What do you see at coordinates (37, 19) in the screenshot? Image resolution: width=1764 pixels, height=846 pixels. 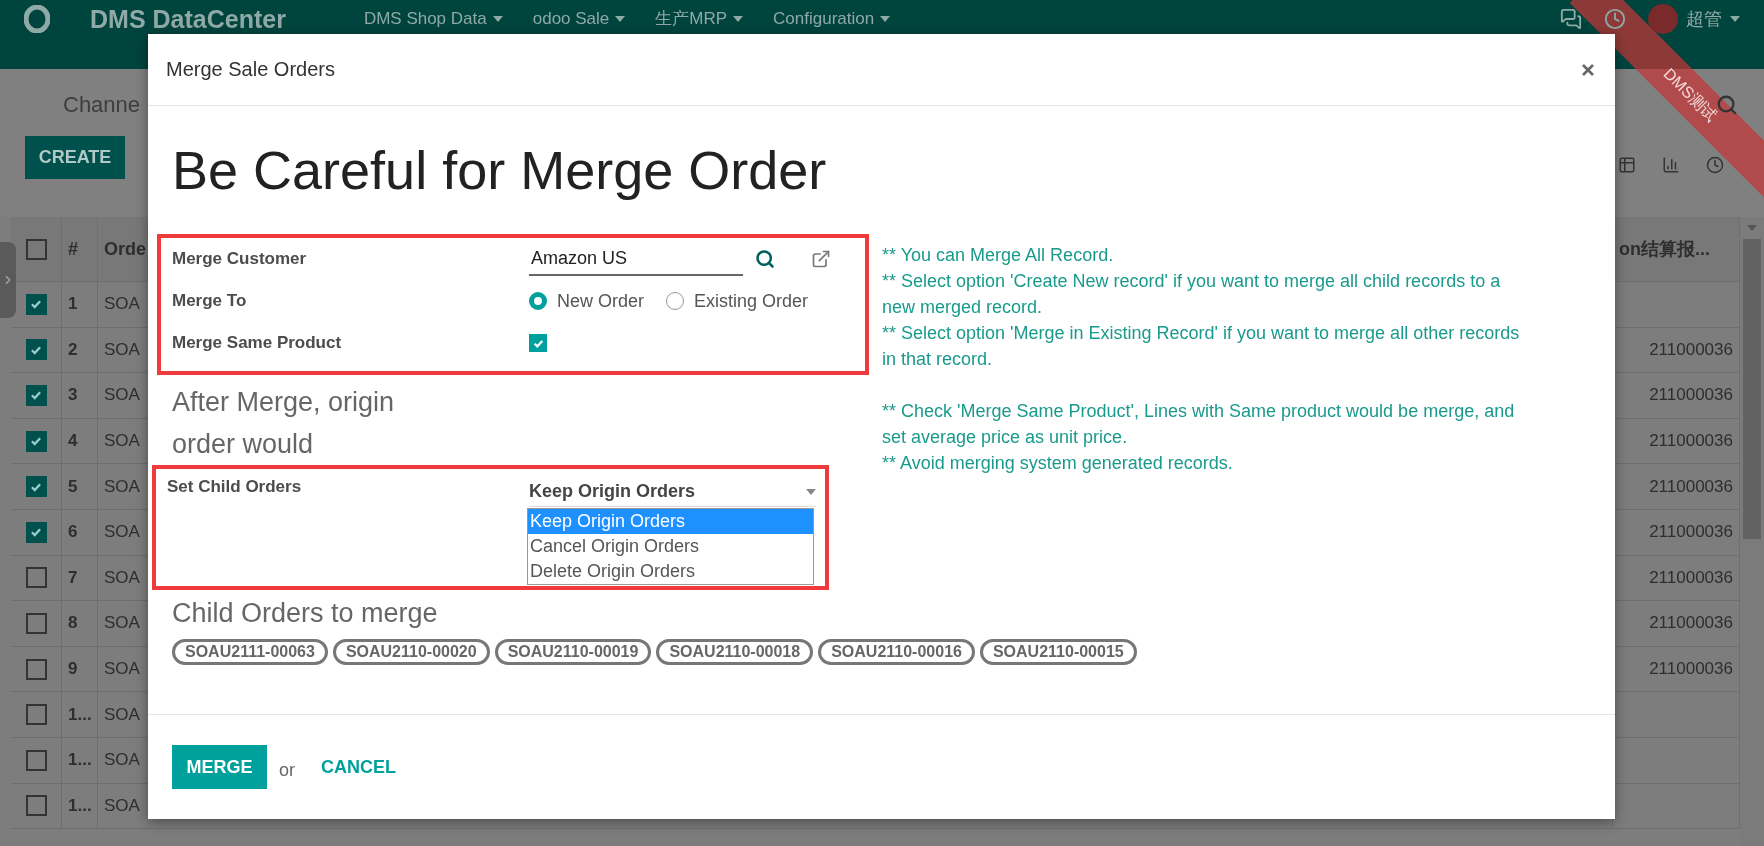 I see `logo-icon` at bounding box center [37, 19].